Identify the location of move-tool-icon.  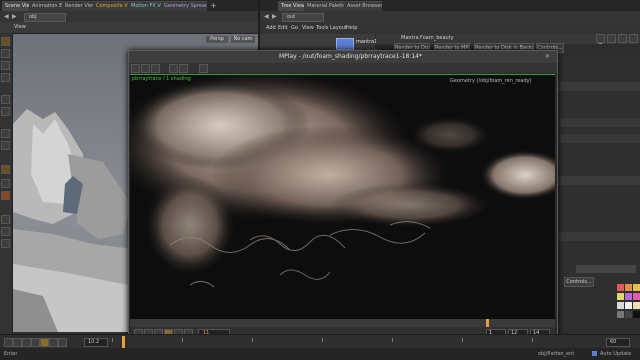
(5, 53).